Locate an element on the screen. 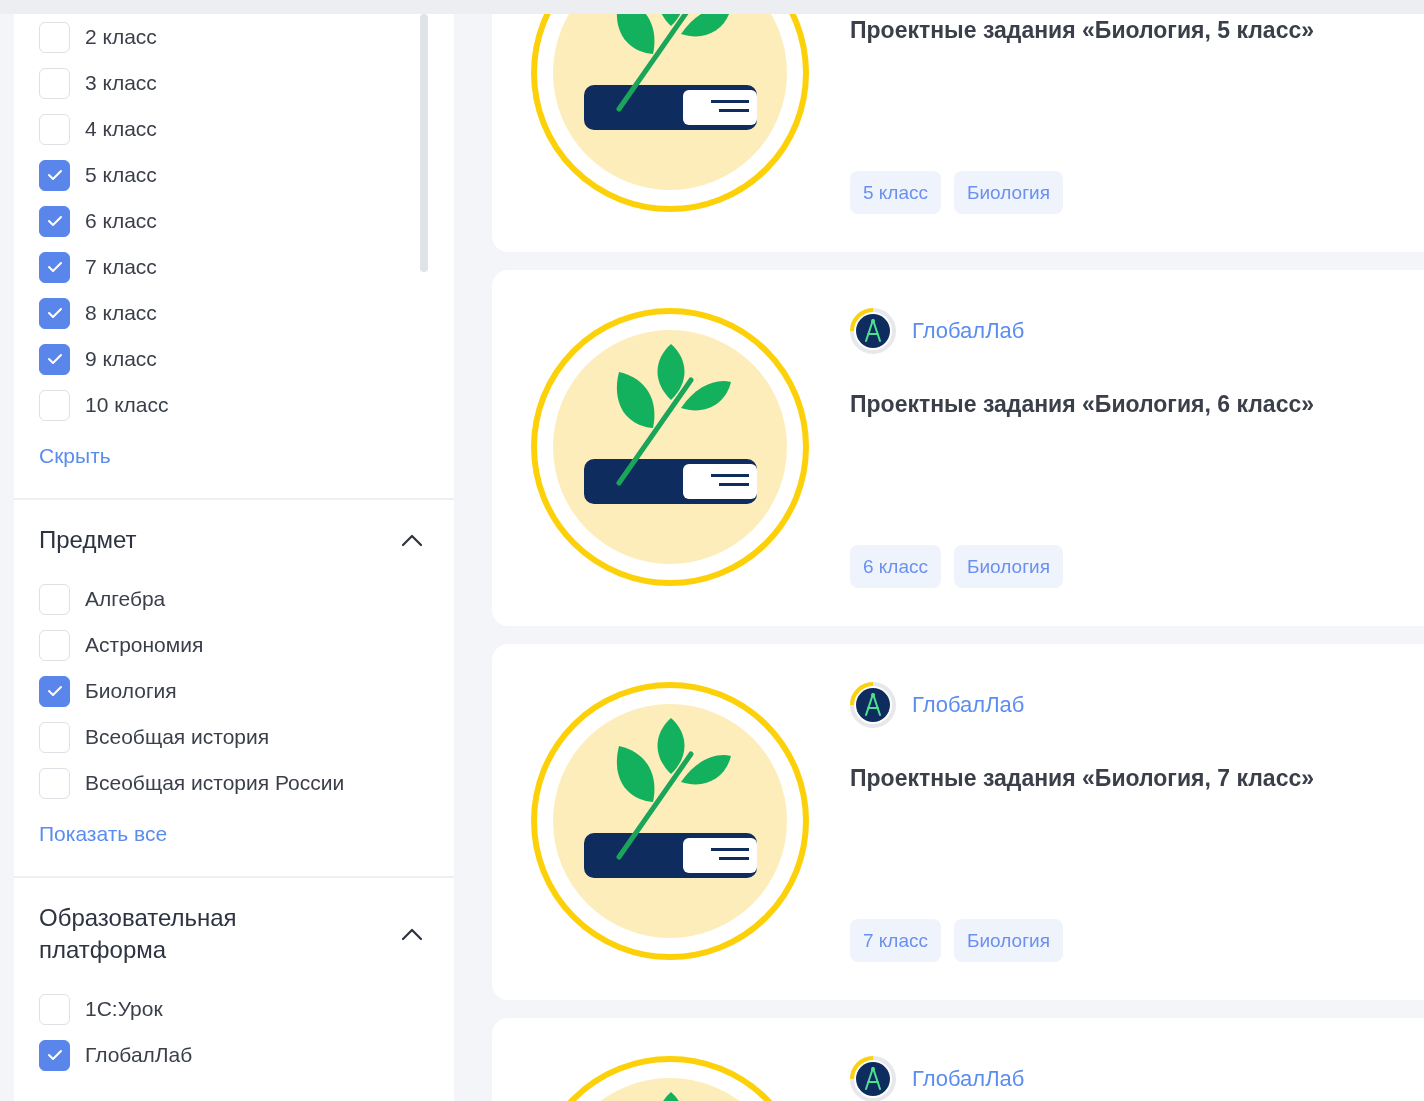 This screenshot has width=1424, height=1101. checkbox-label: Алгебра is located at coordinates (125, 599).